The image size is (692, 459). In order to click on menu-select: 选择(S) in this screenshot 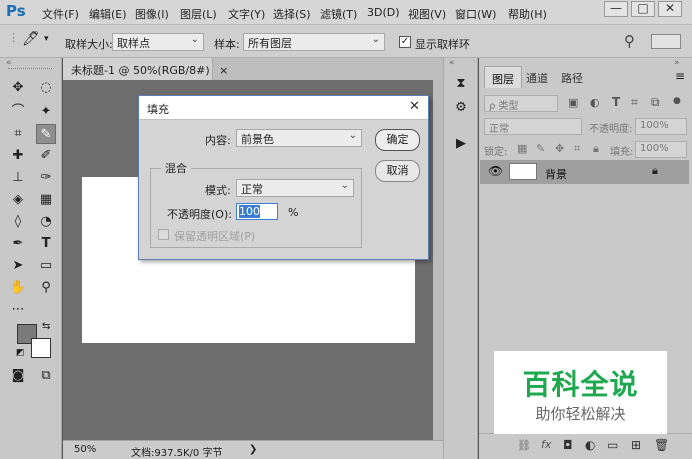, I will do `click(292, 14)`.